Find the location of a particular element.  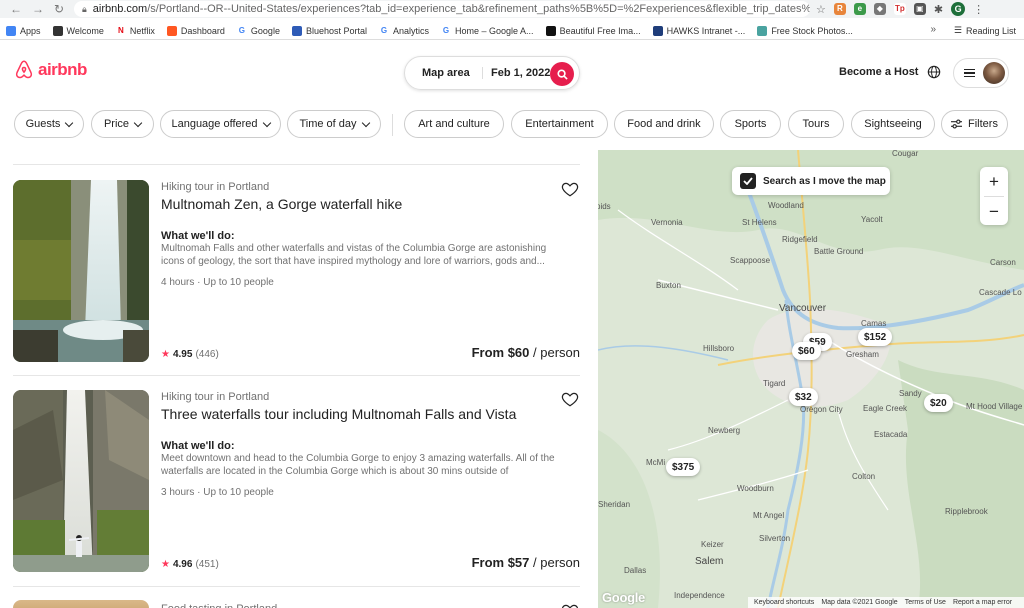

listing-rating: ★ 4.95 (446) is located at coordinates (190, 354).